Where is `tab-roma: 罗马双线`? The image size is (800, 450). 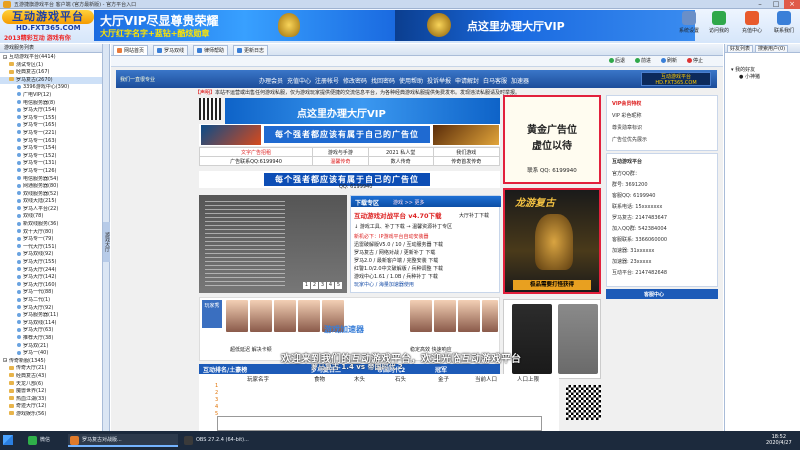
tab-roma: 罗马双线 is located at coordinates (171, 50).